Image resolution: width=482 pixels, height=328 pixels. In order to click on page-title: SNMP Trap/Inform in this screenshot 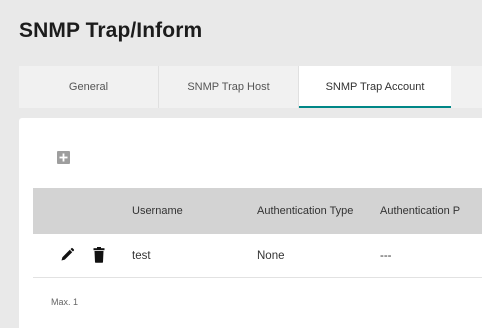, I will do `click(111, 30)`.